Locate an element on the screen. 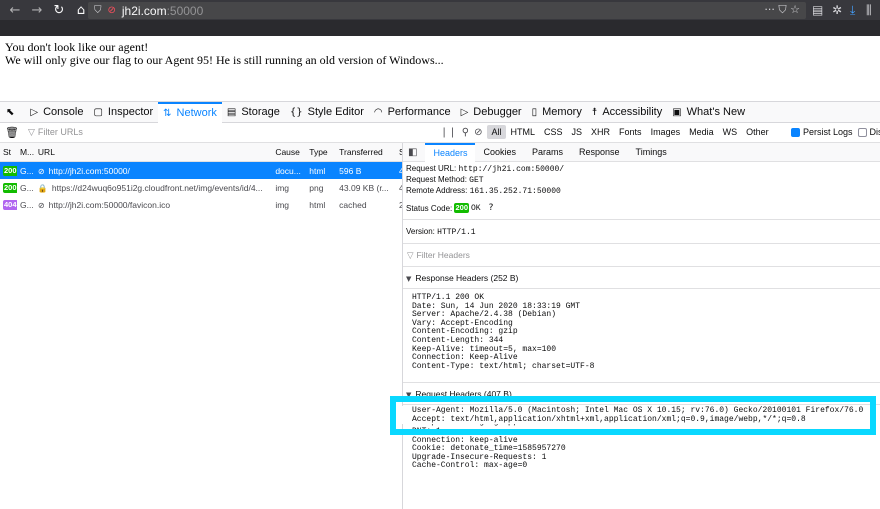  gift-icon: ▣ is located at coordinates (677, 112).